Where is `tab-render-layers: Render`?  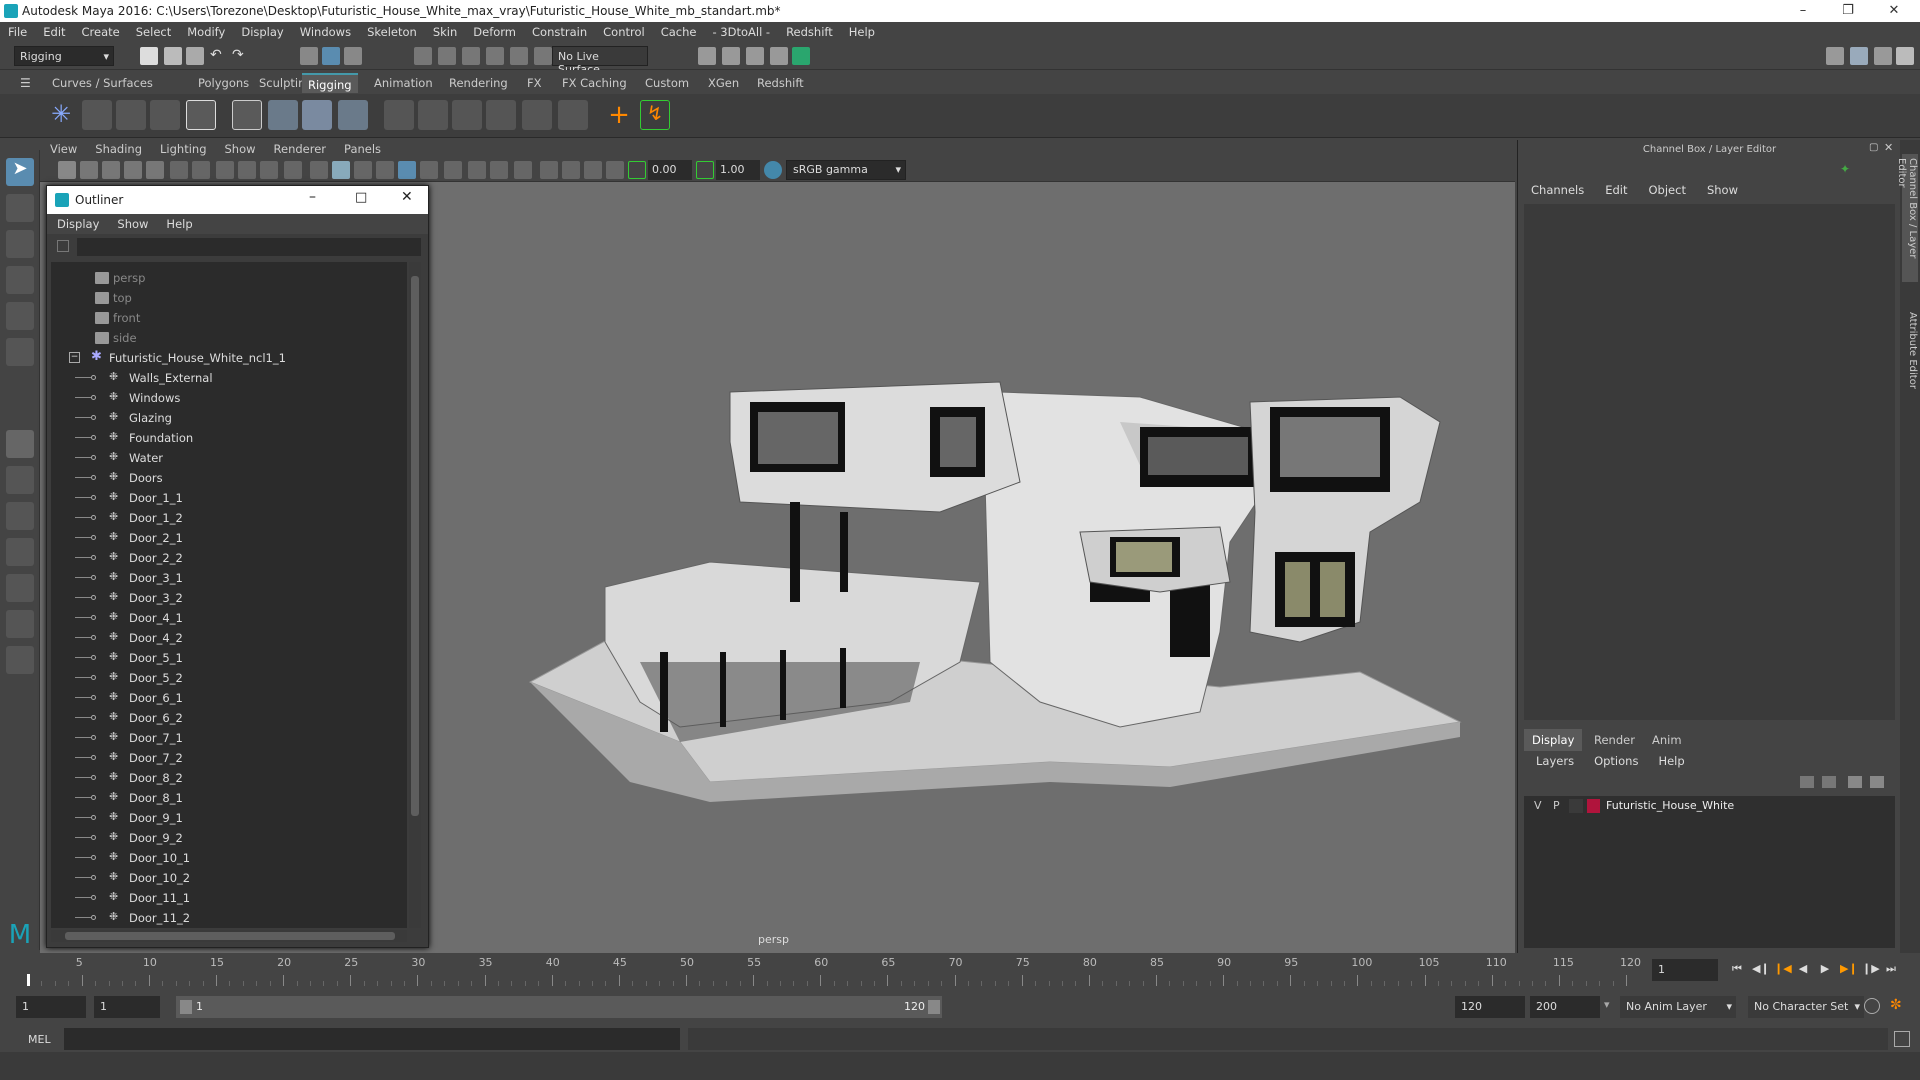 tab-render-layers: Render is located at coordinates (1614, 740).